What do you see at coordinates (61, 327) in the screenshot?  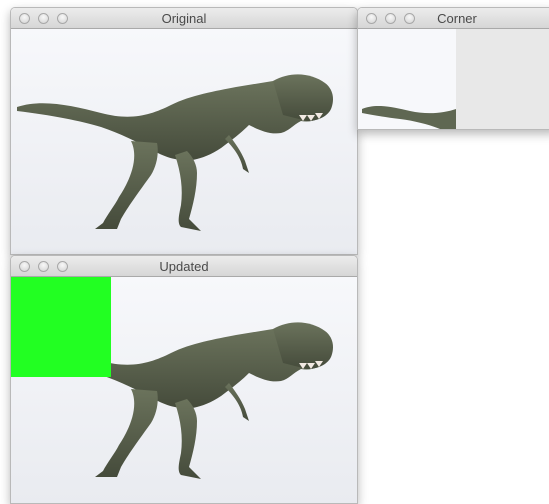 I see `green-overlay-rect` at bounding box center [61, 327].